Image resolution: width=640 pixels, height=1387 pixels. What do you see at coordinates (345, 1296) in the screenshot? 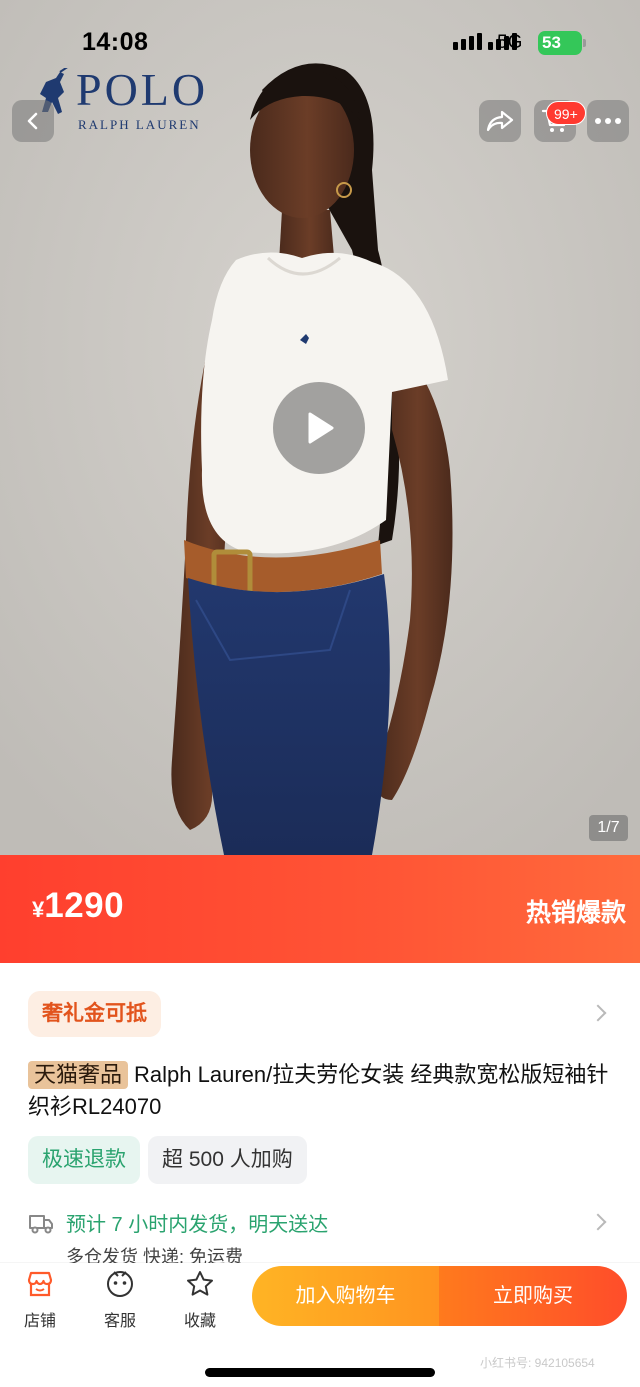
I see `add-to-cart-button: 加入购物车` at bounding box center [345, 1296].